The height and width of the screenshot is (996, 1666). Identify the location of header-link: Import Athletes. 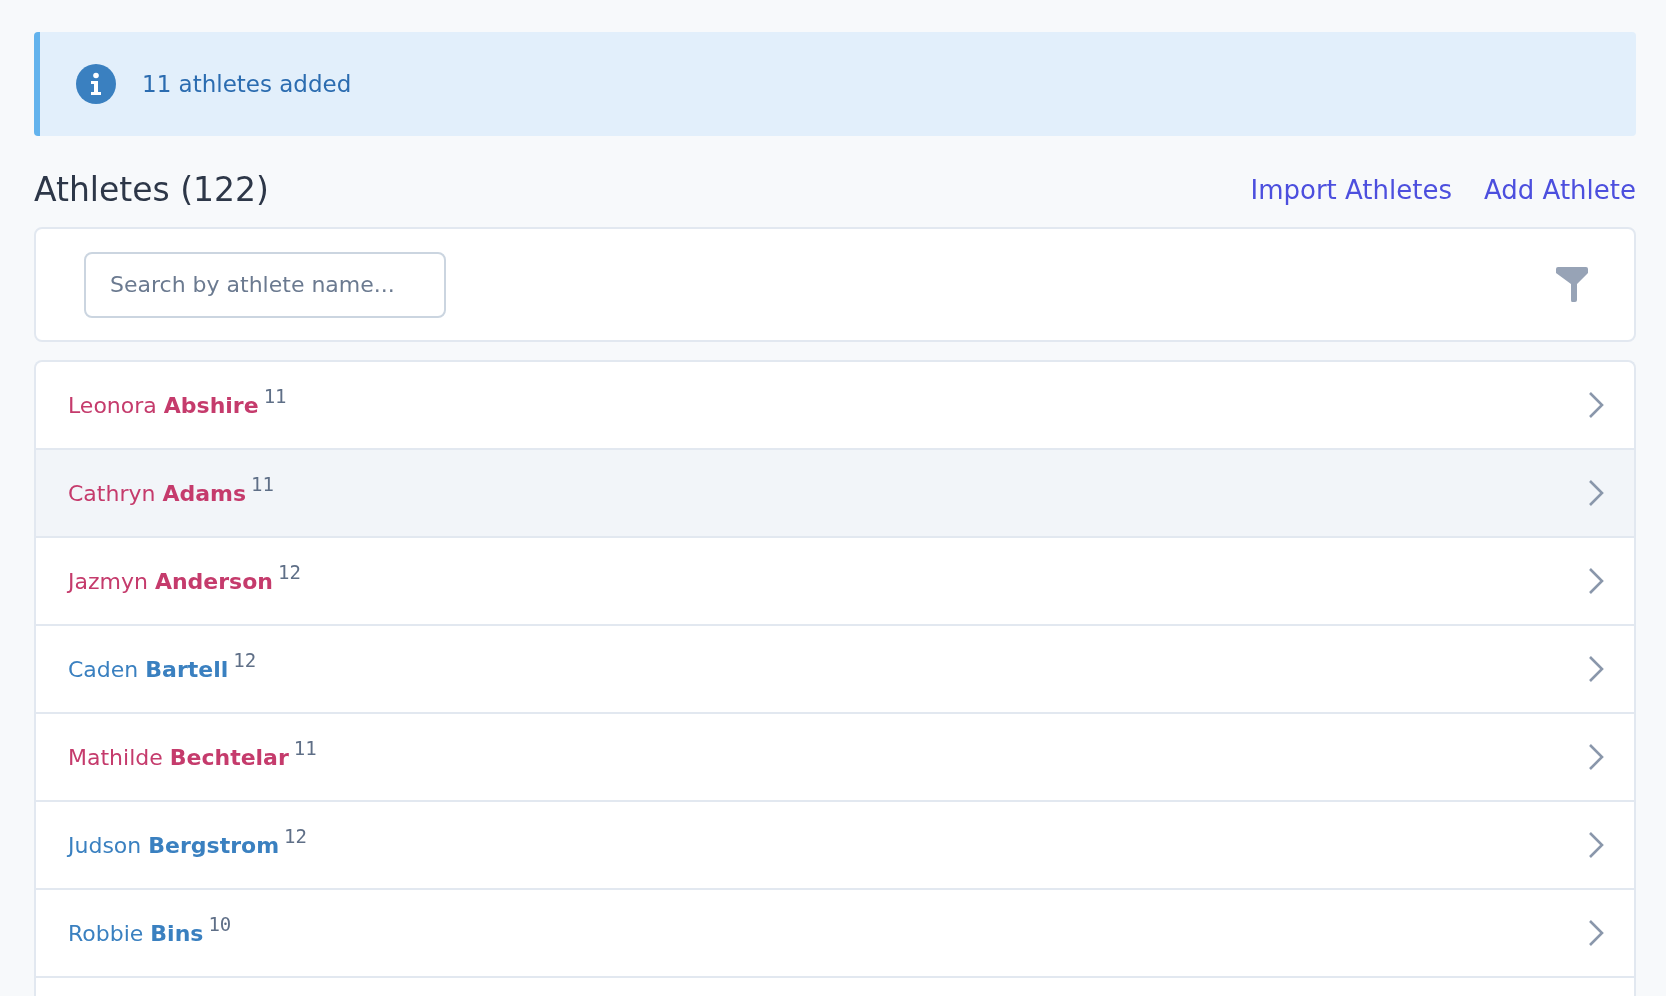
(1351, 189).